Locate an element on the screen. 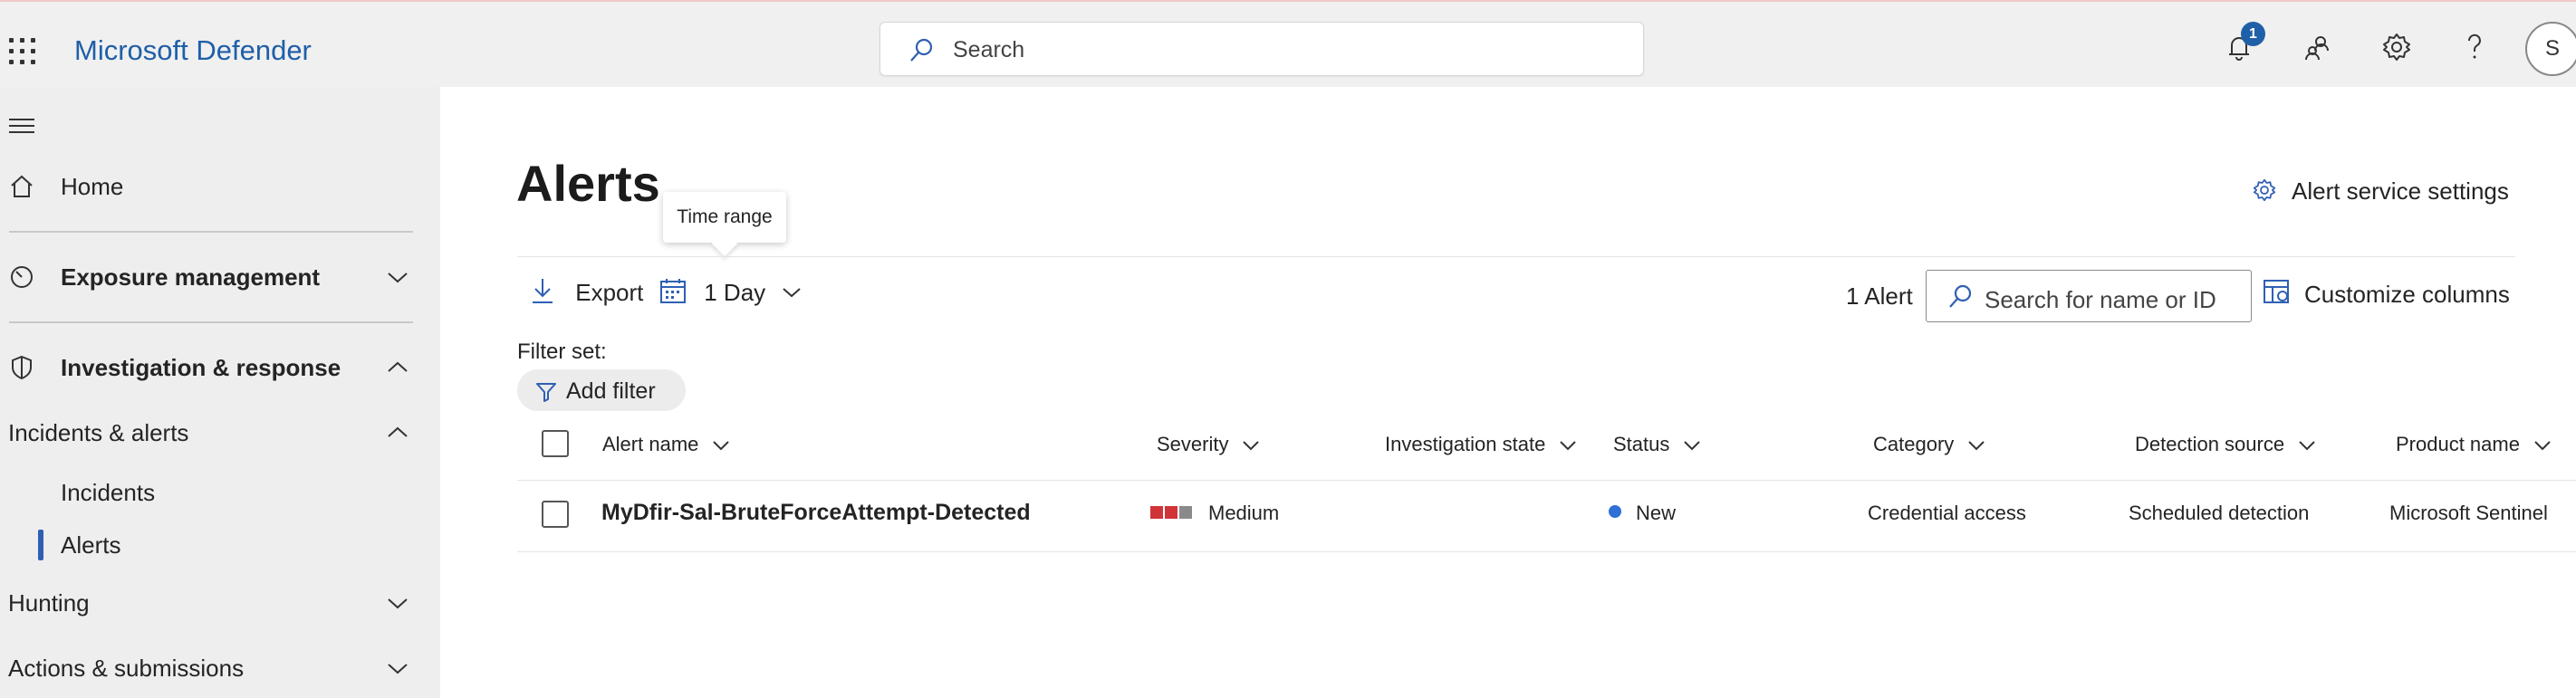 This screenshot has width=2576, height=698. columns-settings-icon is located at coordinates (2276, 291).